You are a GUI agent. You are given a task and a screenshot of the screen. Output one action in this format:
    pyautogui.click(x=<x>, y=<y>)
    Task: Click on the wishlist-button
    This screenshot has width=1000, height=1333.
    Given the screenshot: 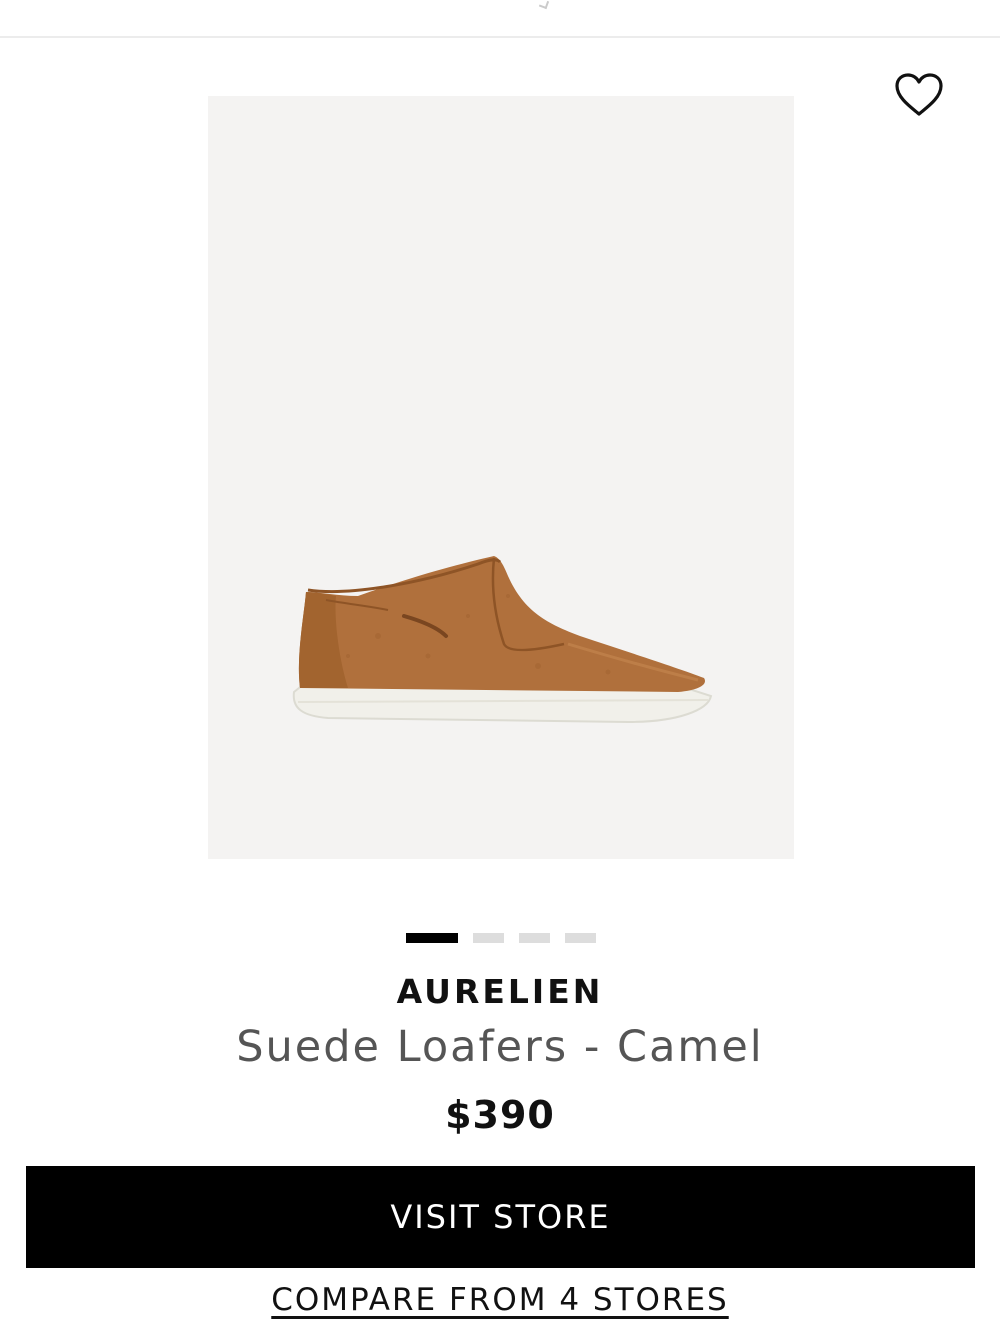 What is the action you would take?
    pyautogui.click(x=919, y=95)
    